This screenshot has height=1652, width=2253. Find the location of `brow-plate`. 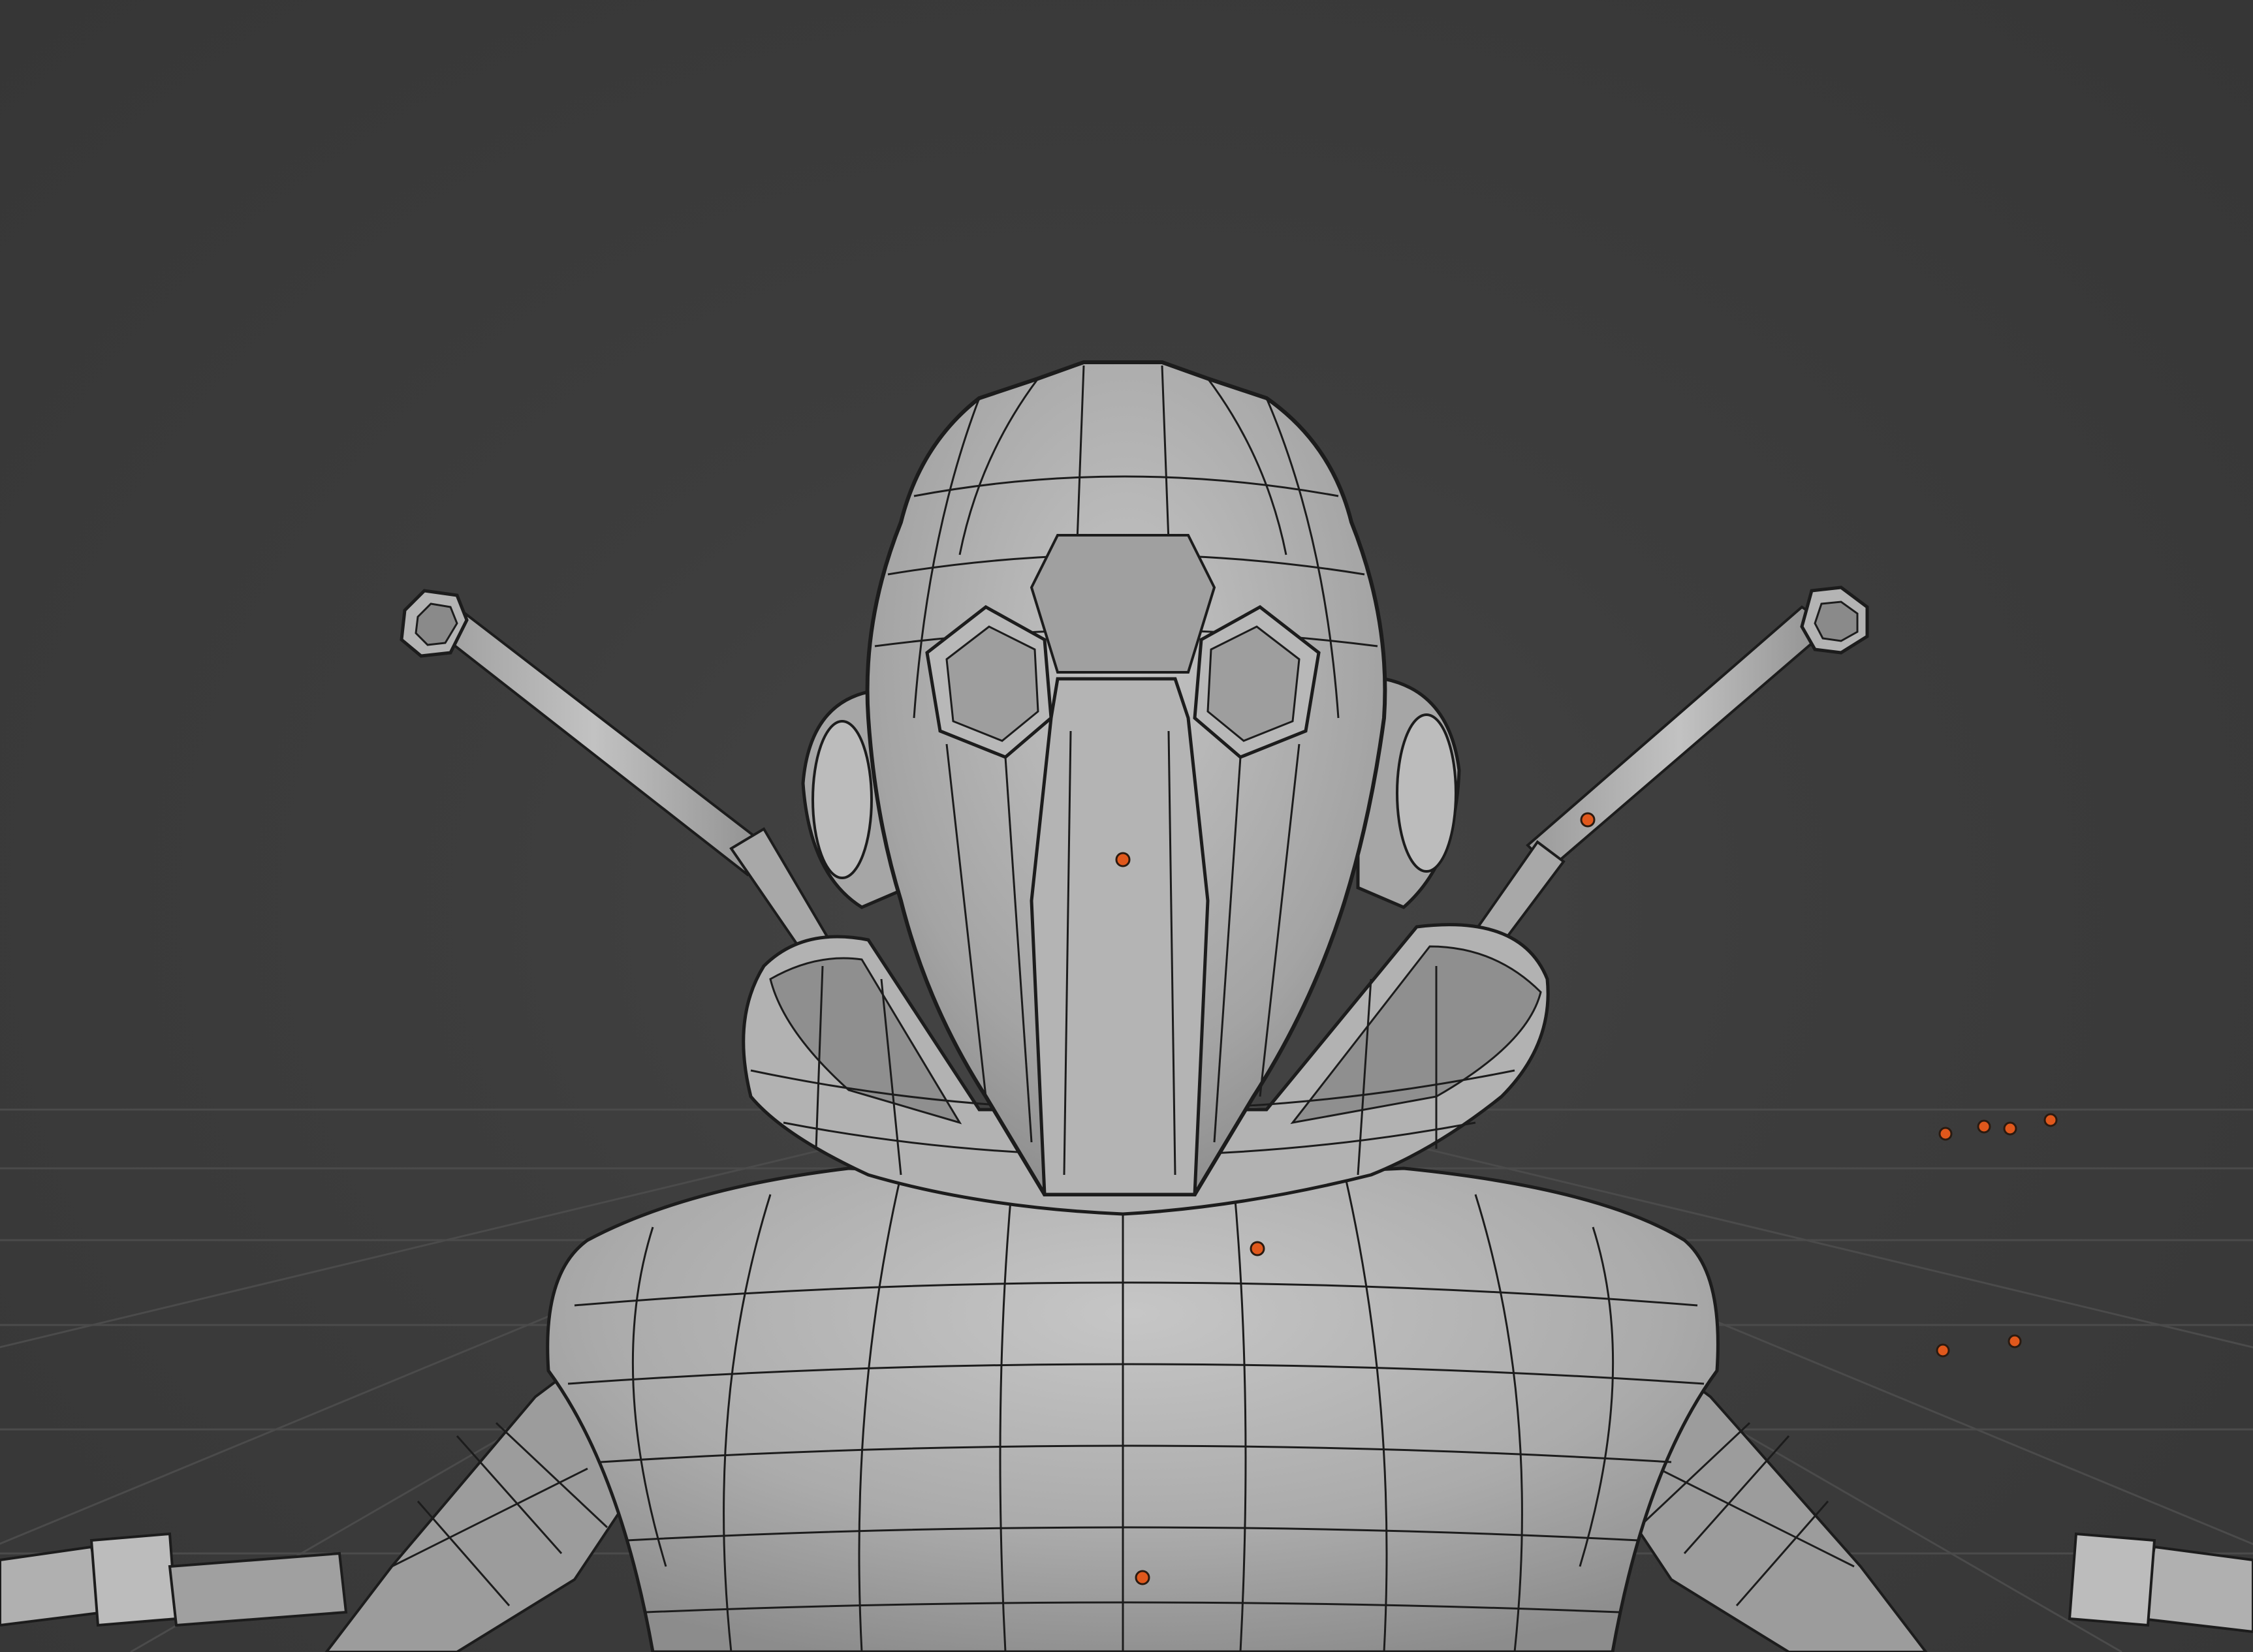

brow-plate is located at coordinates (1123, 604).